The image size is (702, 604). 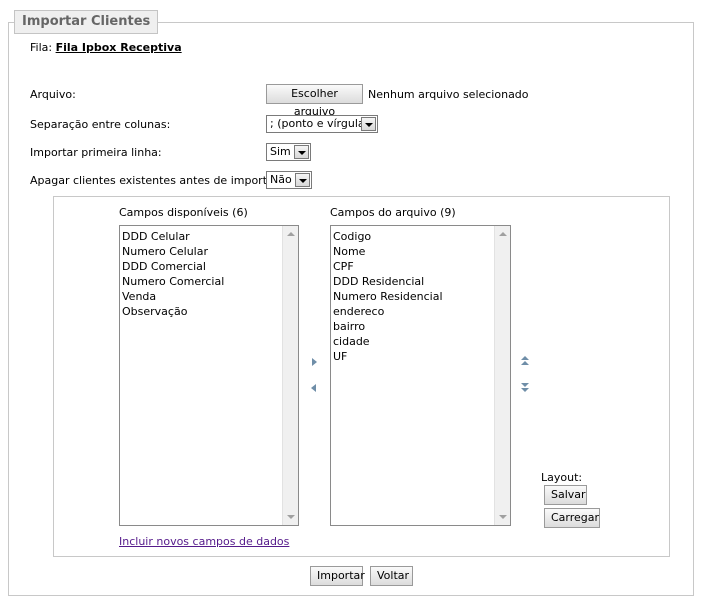 What do you see at coordinates (313, 388) in the screenshot?
I see `move-left-icon` at bounding box center [313, 388].